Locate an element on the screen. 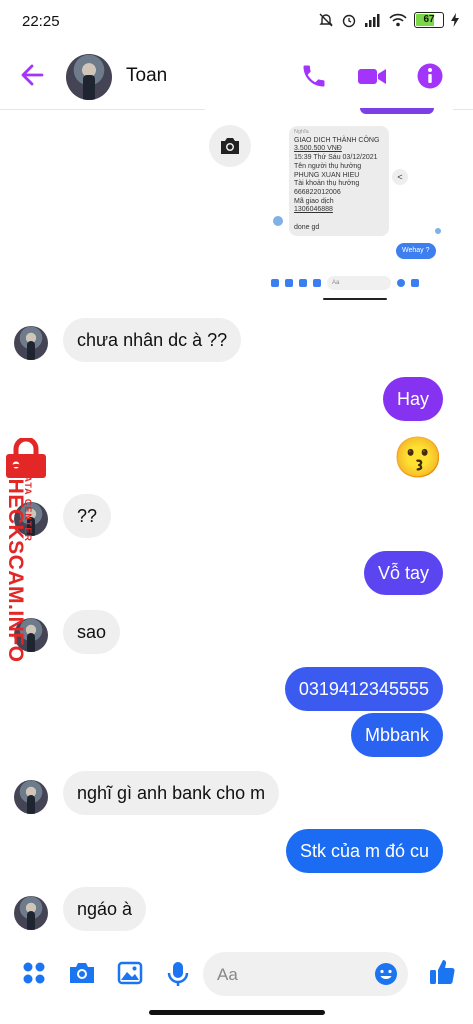 This screenshot has height=1024, width=473. embedded-top-bubble is located at coordinates (397, 111).